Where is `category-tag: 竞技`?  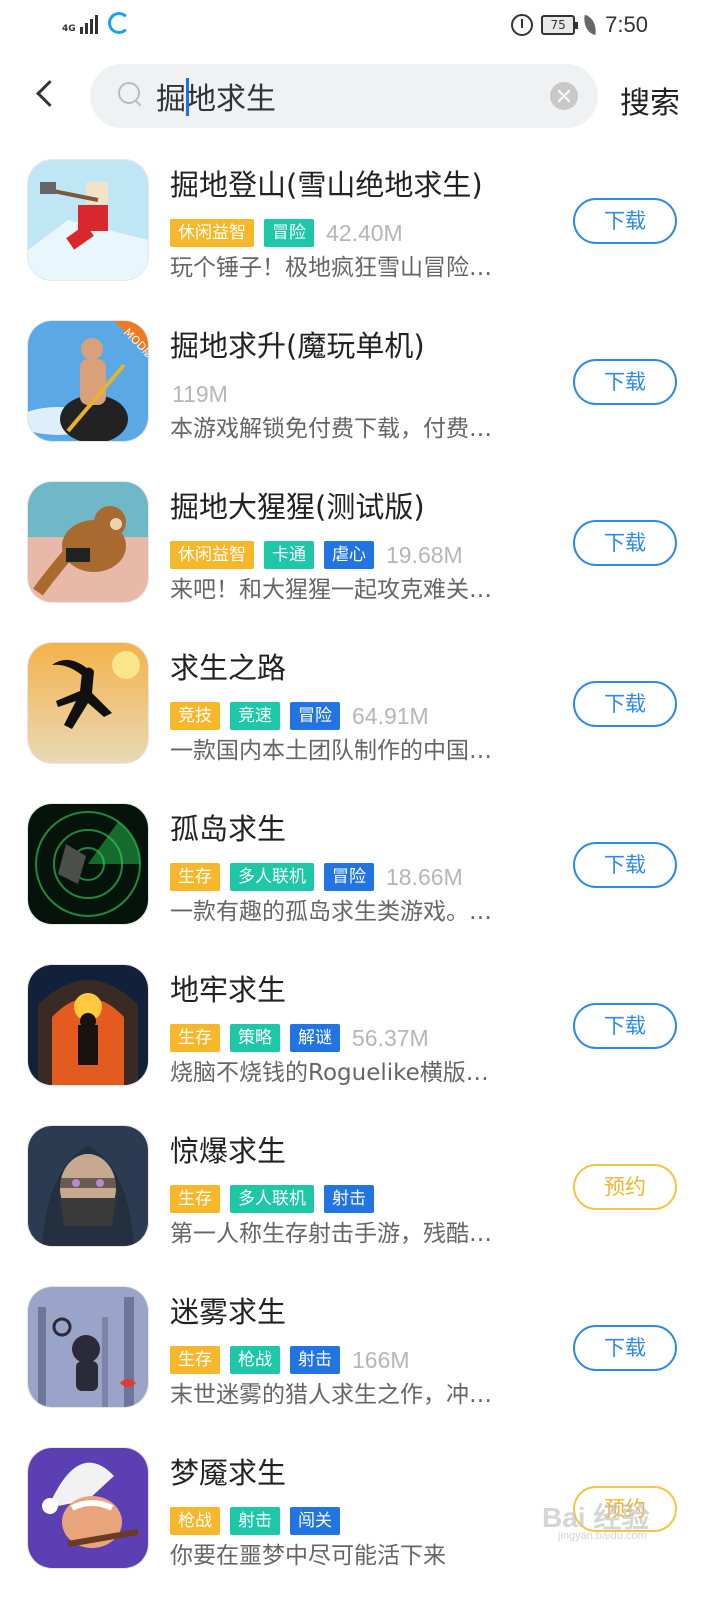
category-tag: 竞技 is located at coordinates (195, 716).